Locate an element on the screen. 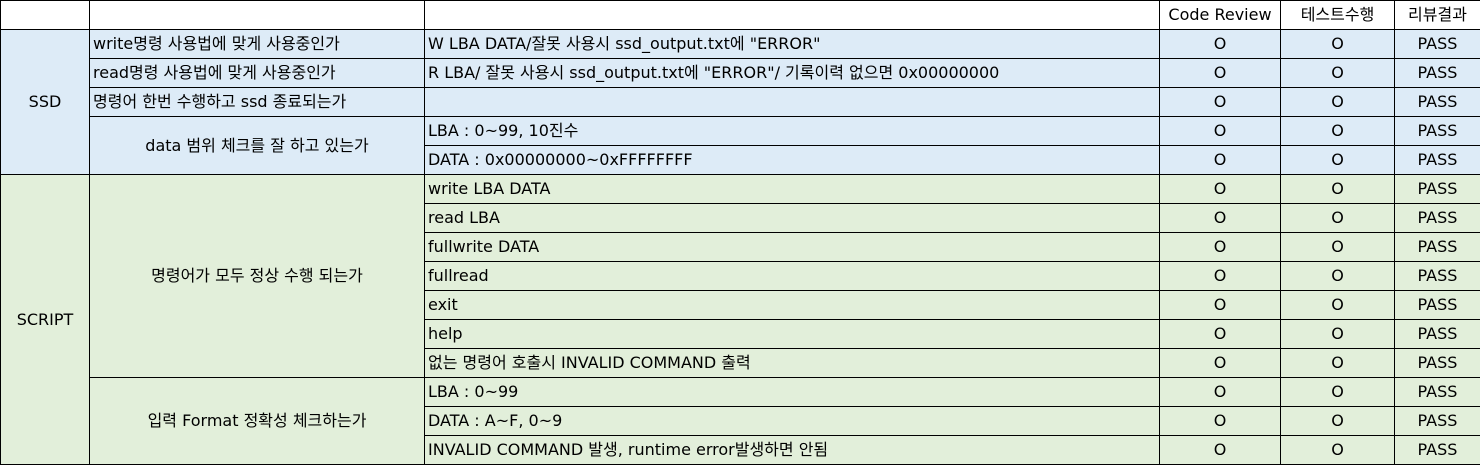 This screenshot has width=1480, height=465. check-detail: 없는 명령어 호출시 INVALID COMMAND 출력 is located at coordinates (792, 363).